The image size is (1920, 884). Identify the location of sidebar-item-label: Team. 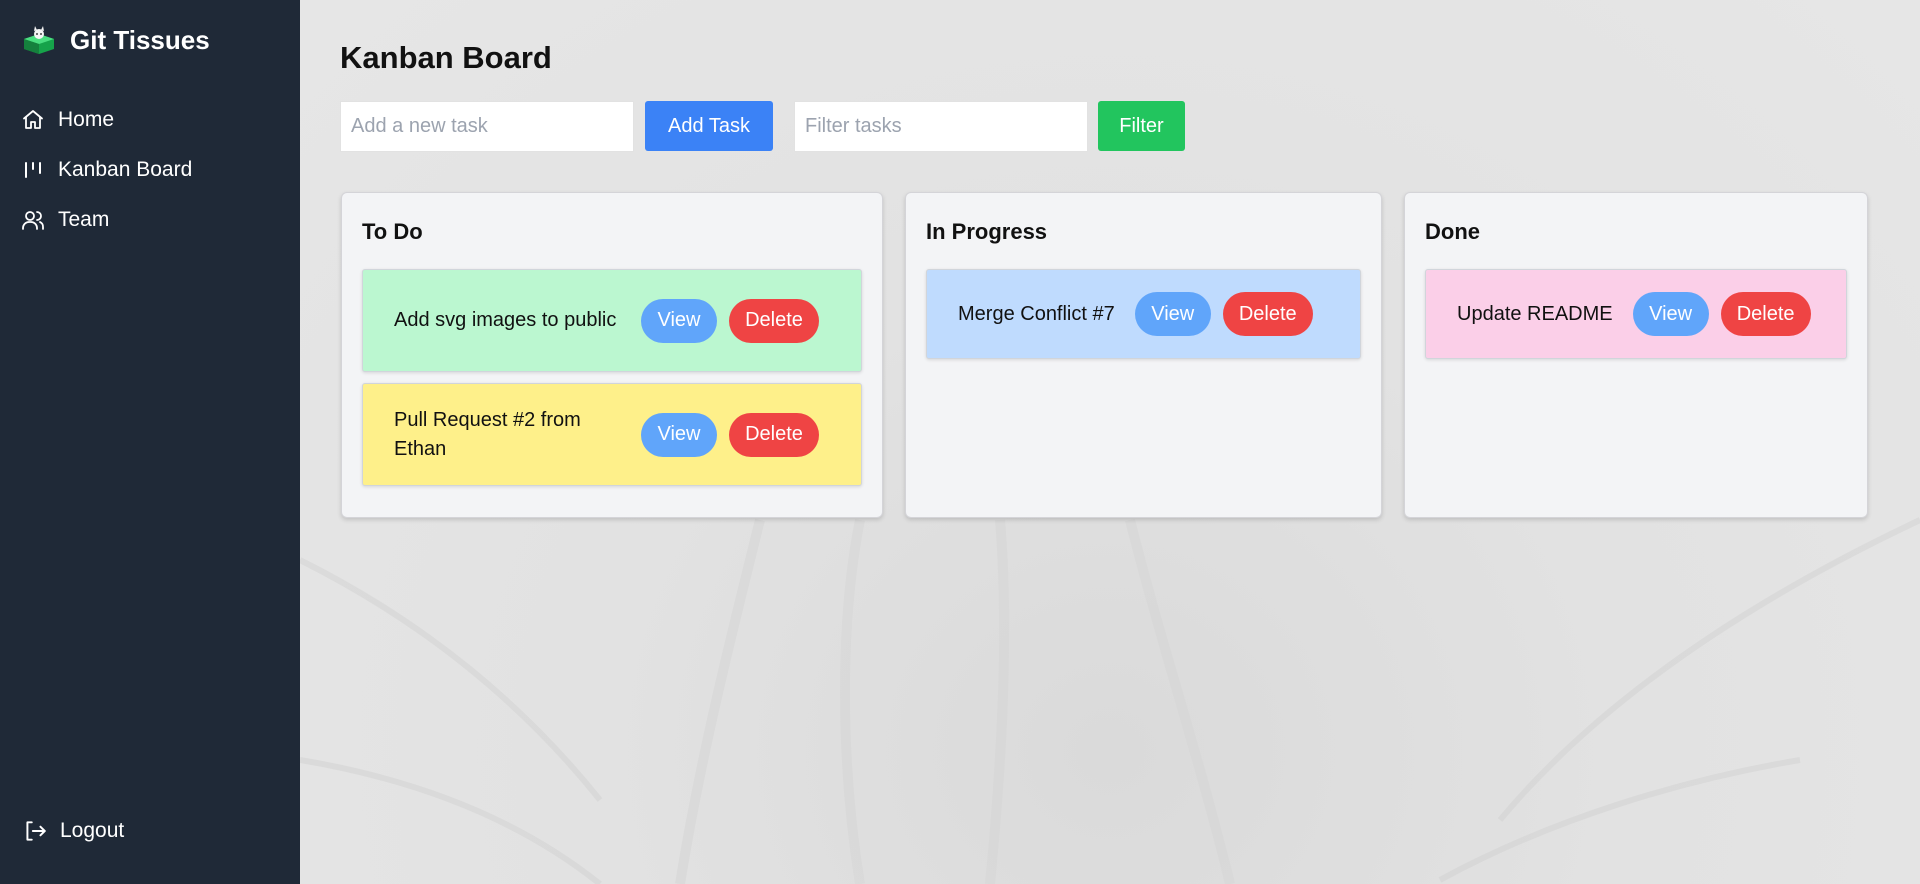
(84, 219).